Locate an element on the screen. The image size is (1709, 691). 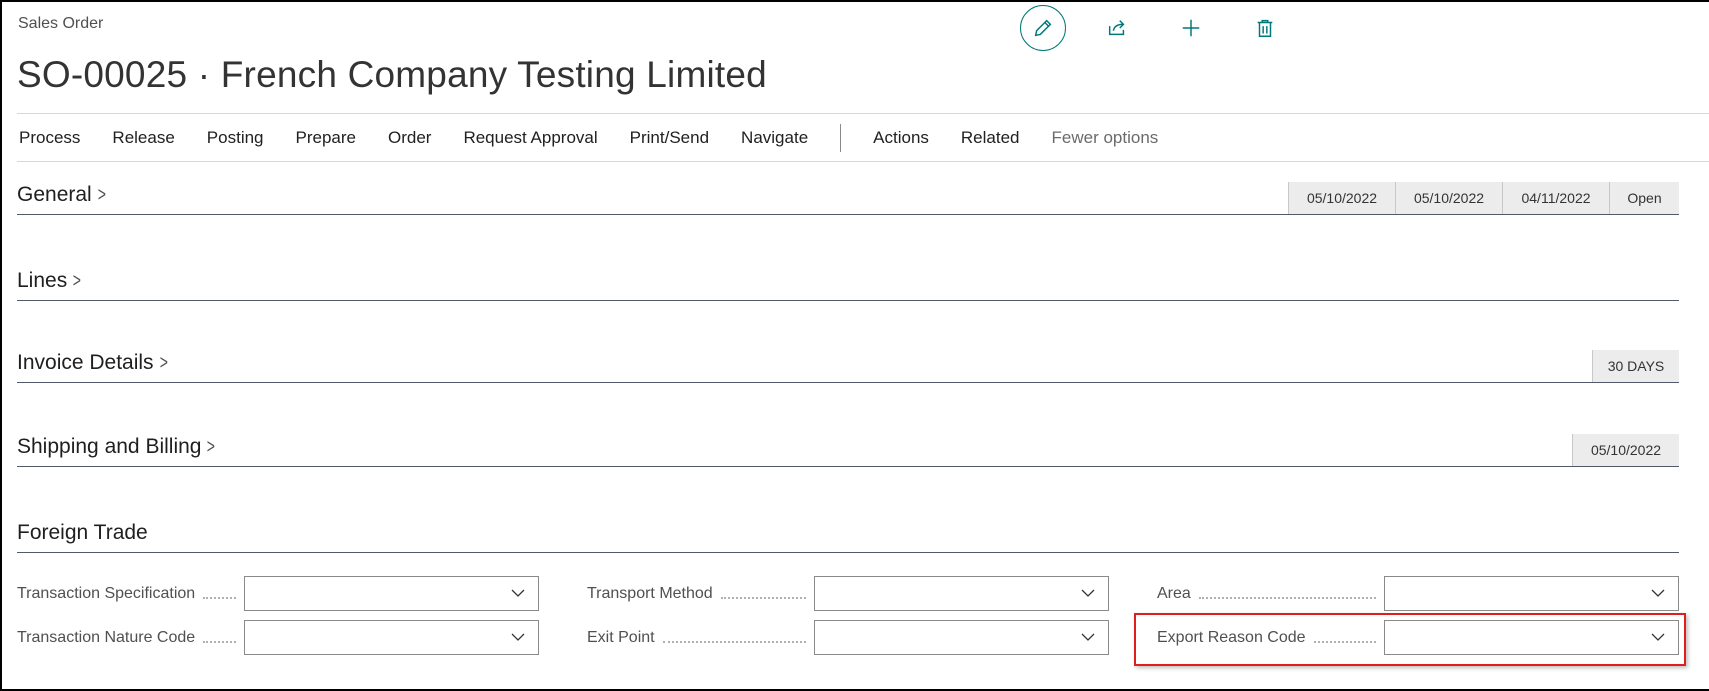
field-transaction-specification: Transaction Specification is located at coordinates (278, 593).